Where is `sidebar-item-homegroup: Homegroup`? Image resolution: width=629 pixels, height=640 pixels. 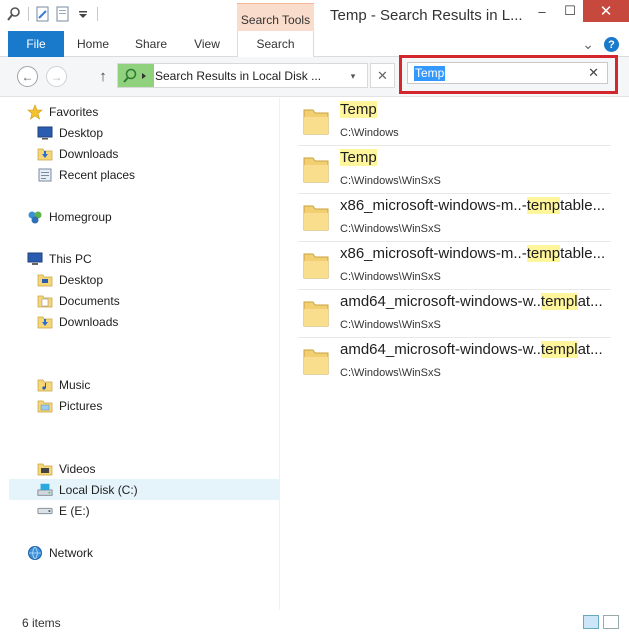 sidebar-item-homegroup: Homegroup is located at coordinates (140, 216).